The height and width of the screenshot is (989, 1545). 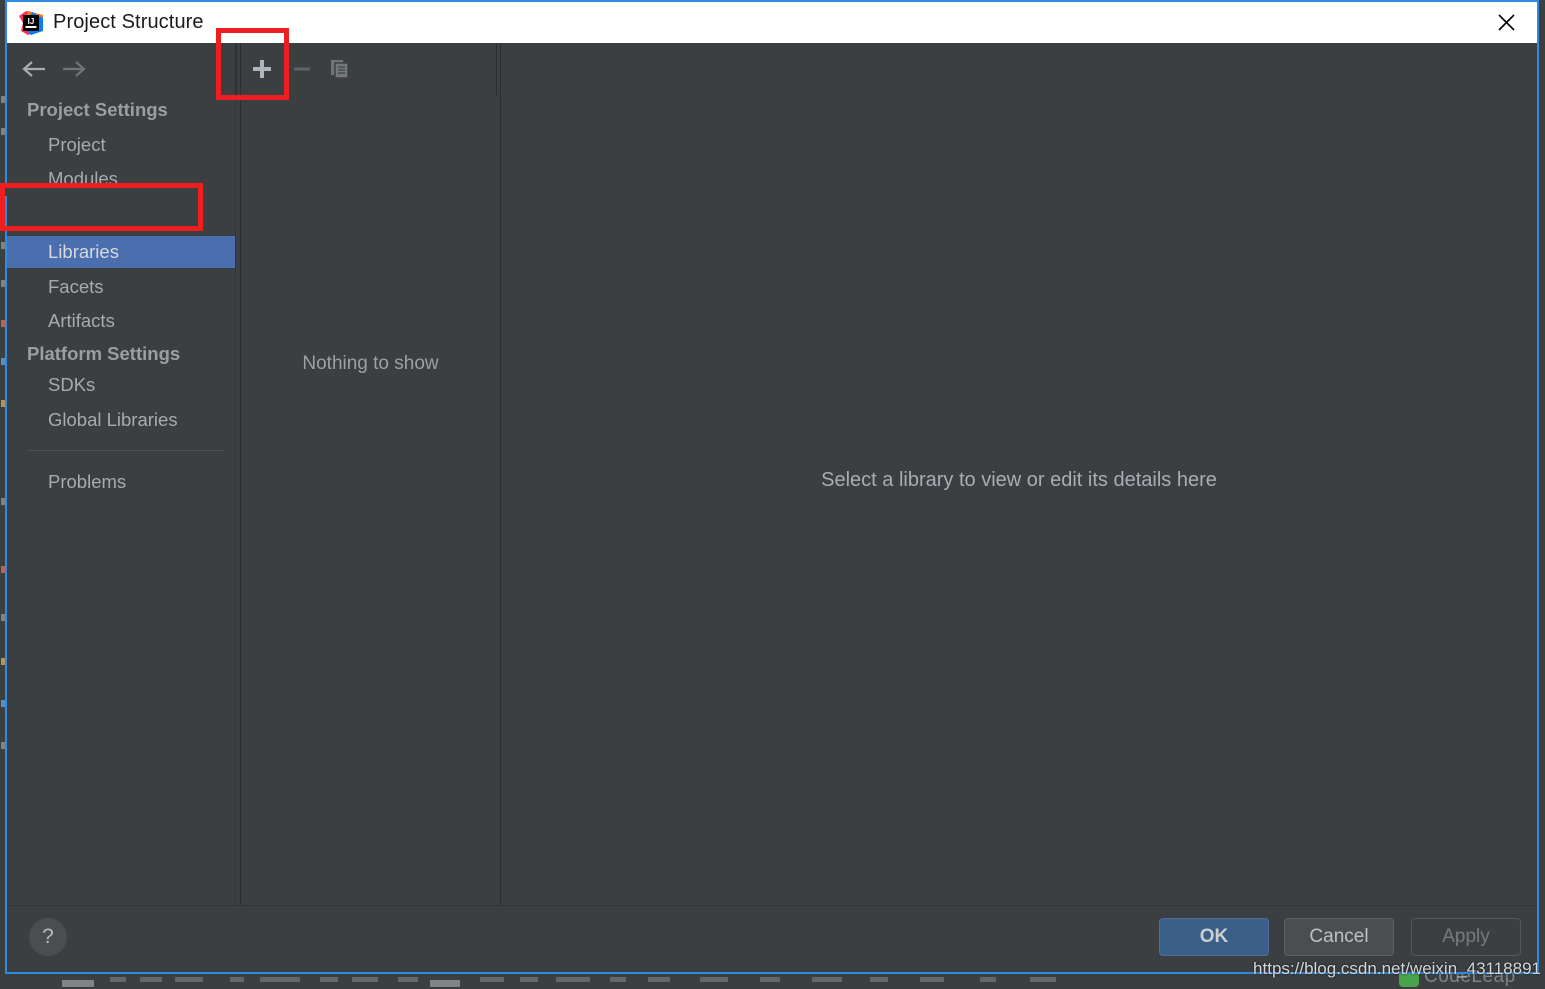 I want to click on sidebar-group-platform-settings: Platform Settings, so click(x=104, y=353).